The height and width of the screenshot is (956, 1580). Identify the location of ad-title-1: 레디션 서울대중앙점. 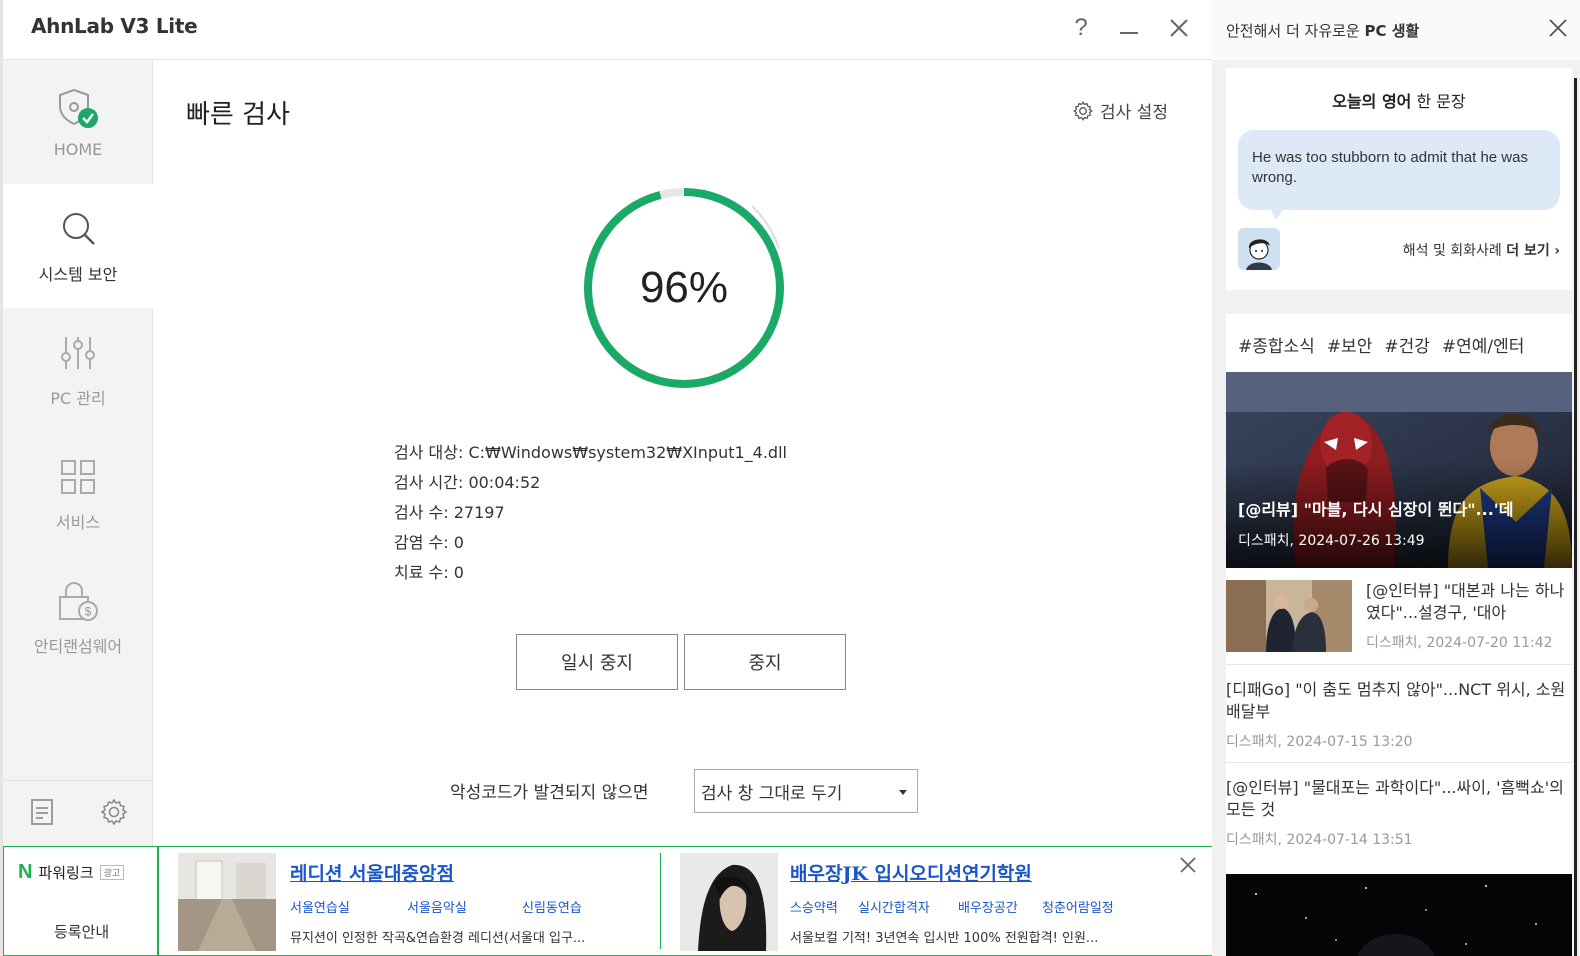
(372, 872).